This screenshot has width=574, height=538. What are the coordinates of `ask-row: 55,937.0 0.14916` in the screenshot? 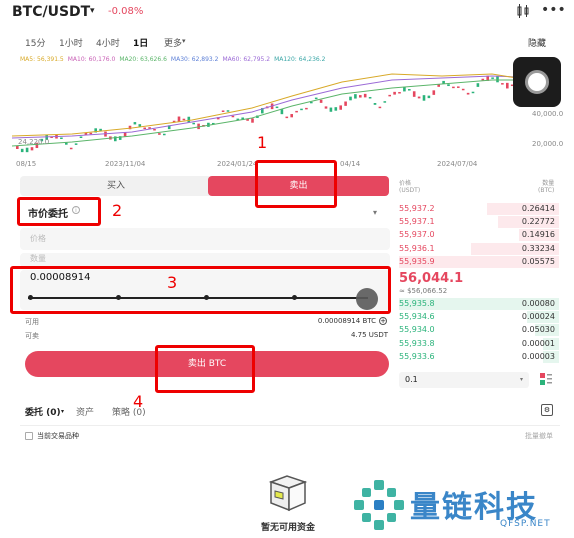 It's located at (479, 235).